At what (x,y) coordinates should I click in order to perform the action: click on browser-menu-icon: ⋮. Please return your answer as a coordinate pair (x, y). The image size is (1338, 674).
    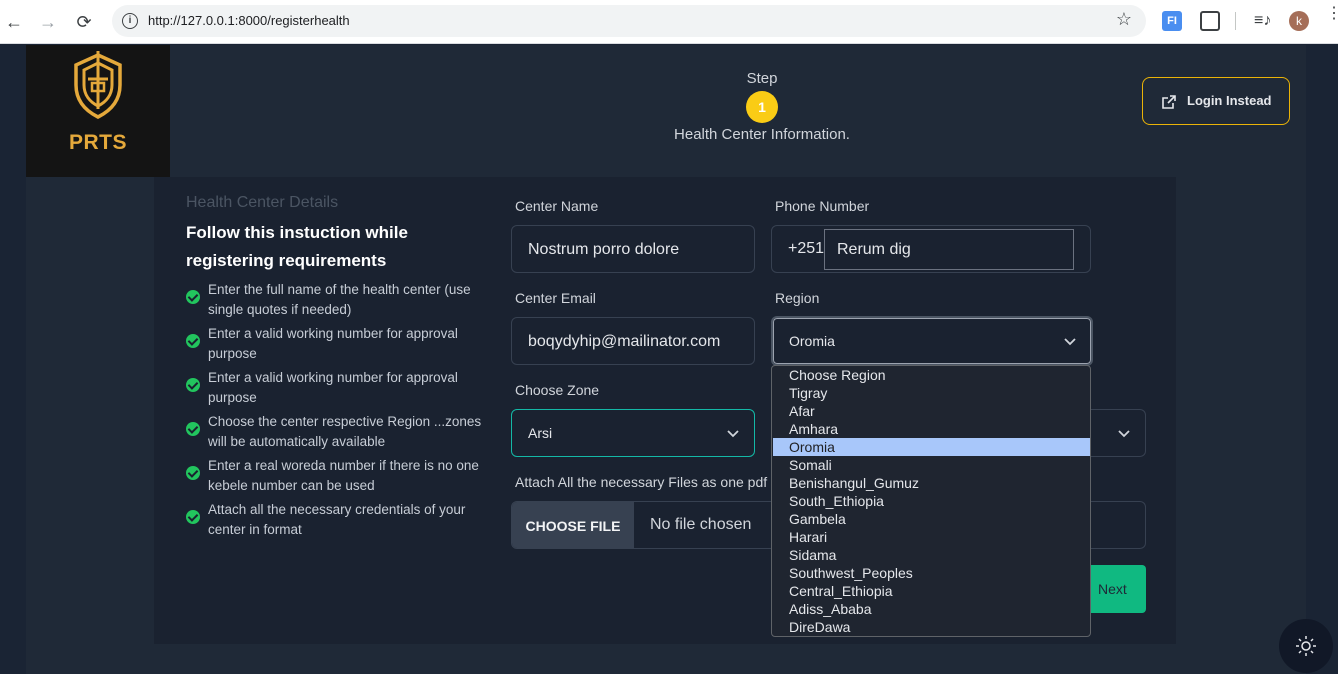
    Looking at the image, I should click on (1332, 14).